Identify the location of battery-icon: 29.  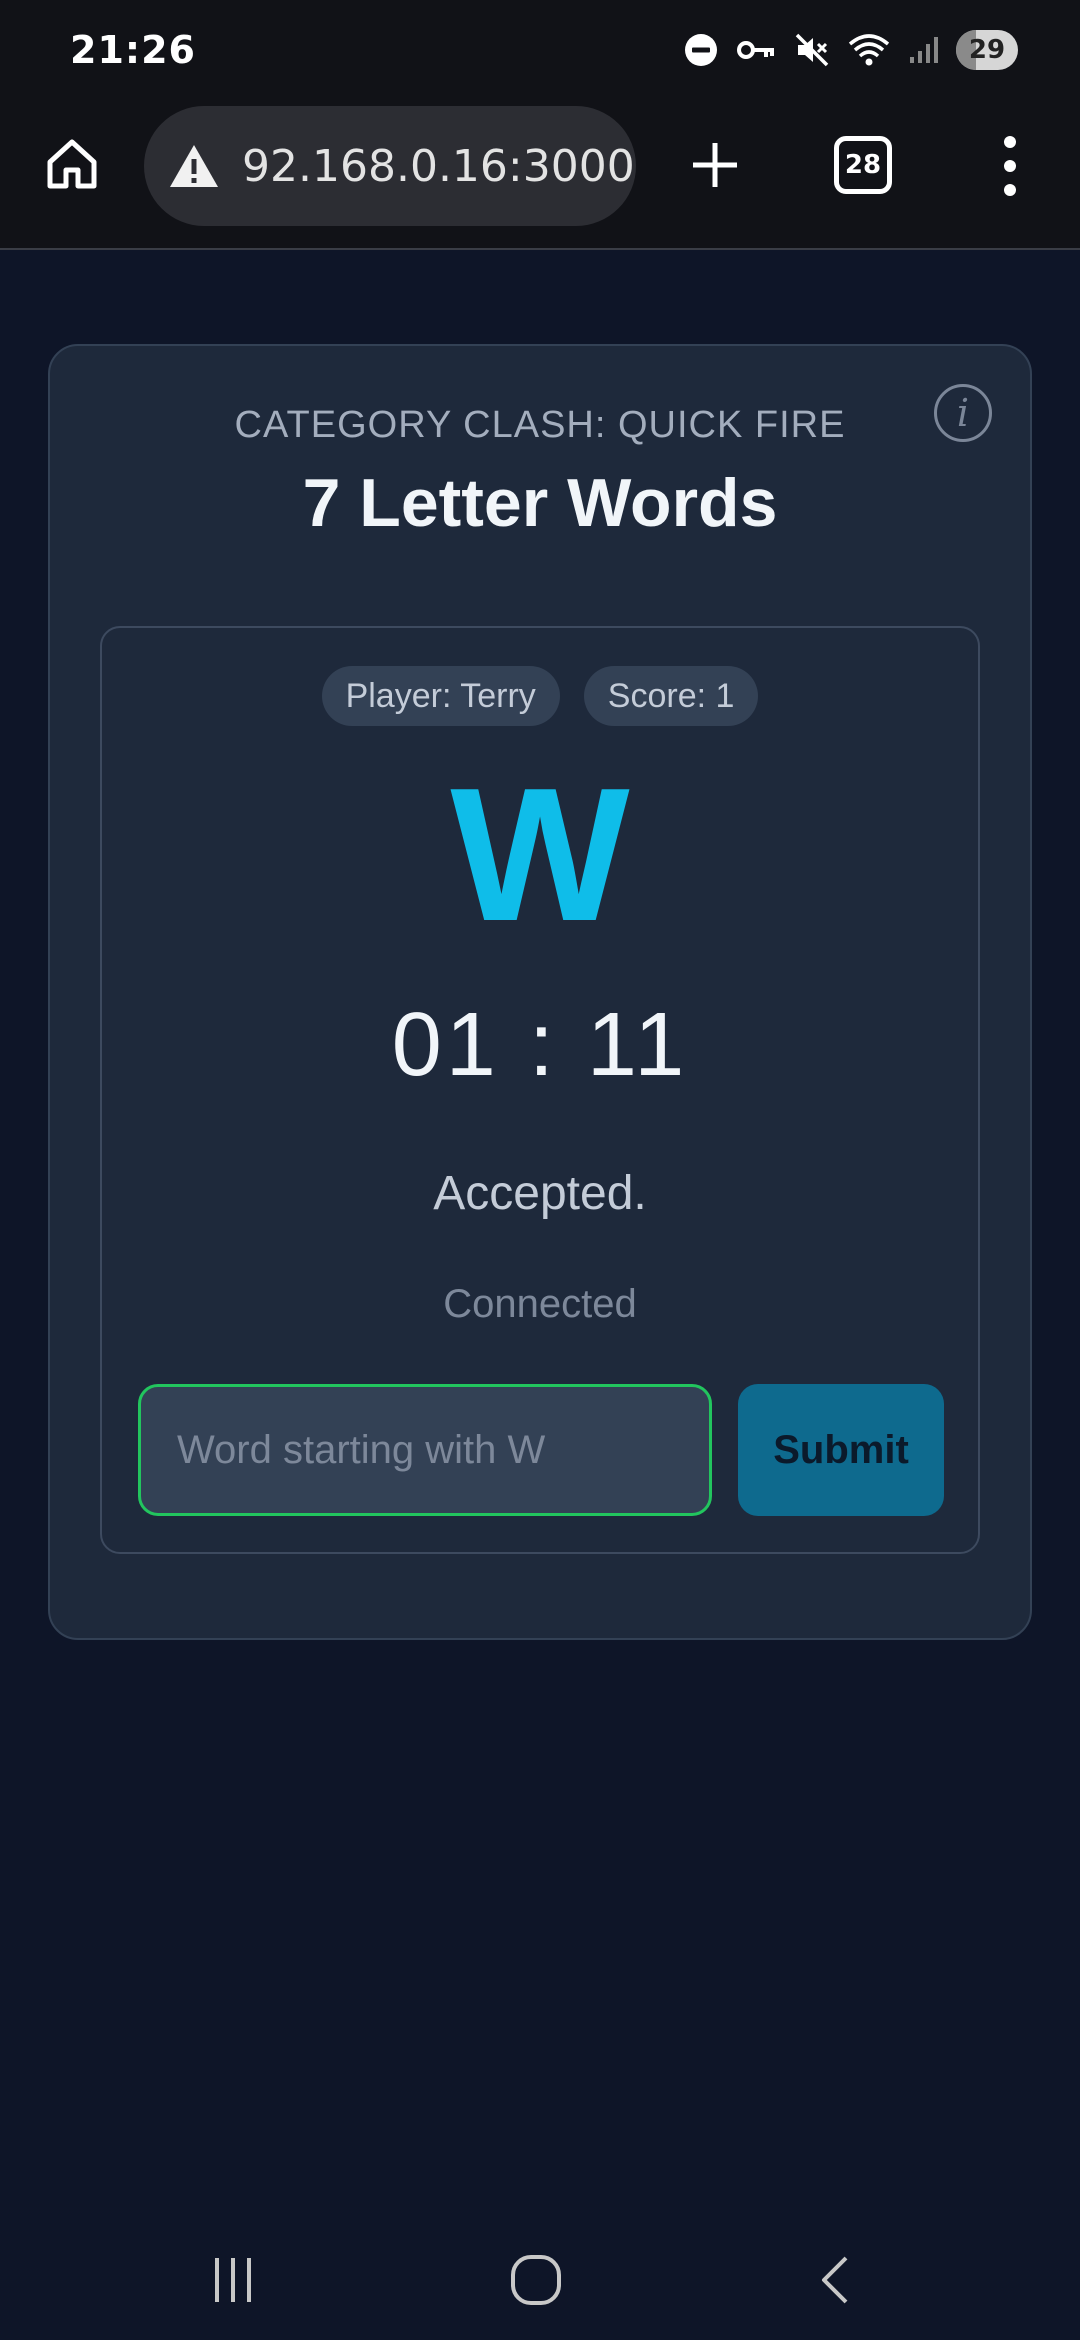
(987, 50).